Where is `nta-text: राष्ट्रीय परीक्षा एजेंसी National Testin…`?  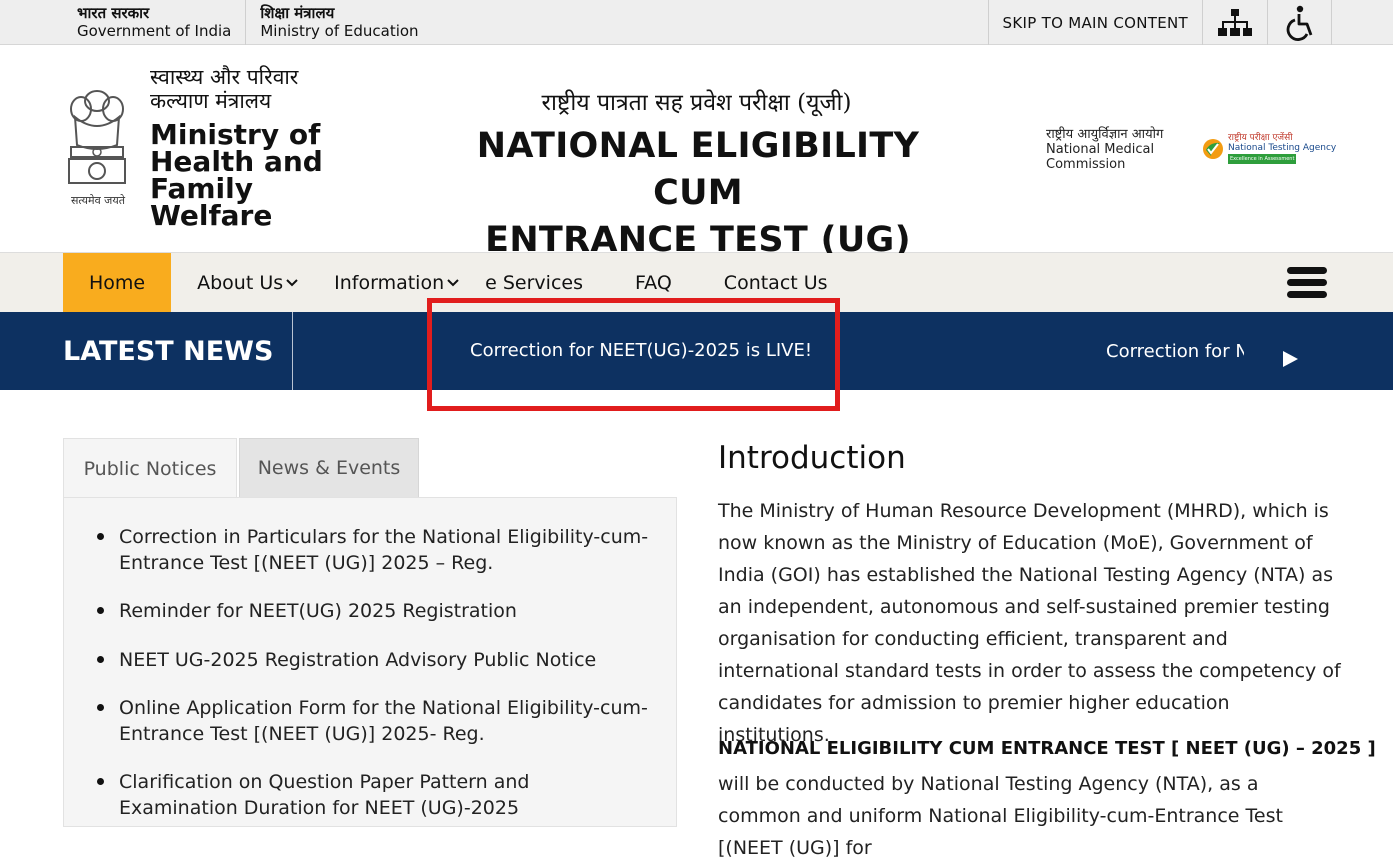
nta-text: राष्ट्रीय परीक्षा एजेंसी National Testin… is located at coordinates (1282, 148).